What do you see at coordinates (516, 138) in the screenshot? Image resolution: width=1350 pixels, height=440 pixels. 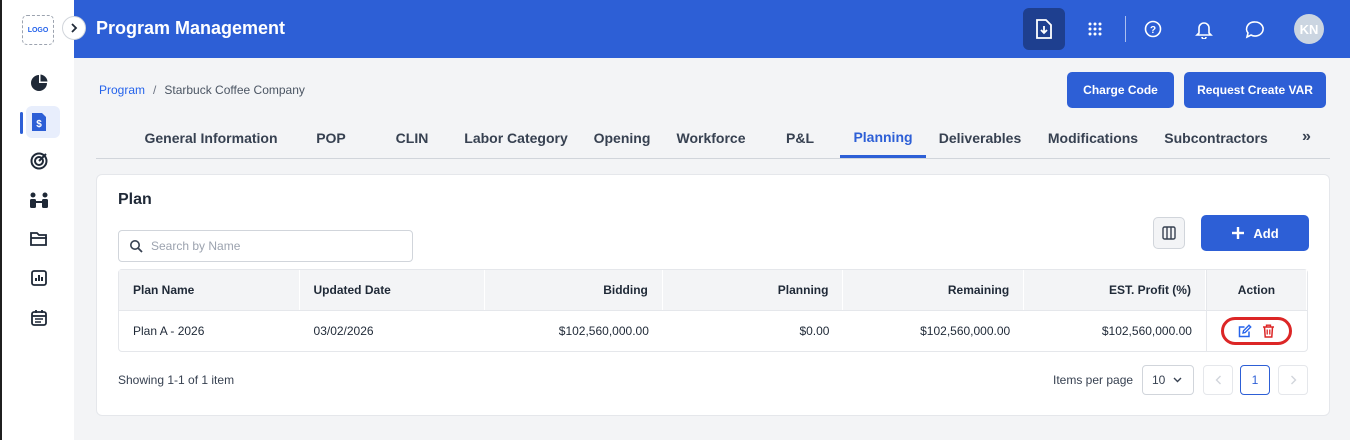 I see `tab-labor-category: Labor Category` at bounding box center [516, 138].